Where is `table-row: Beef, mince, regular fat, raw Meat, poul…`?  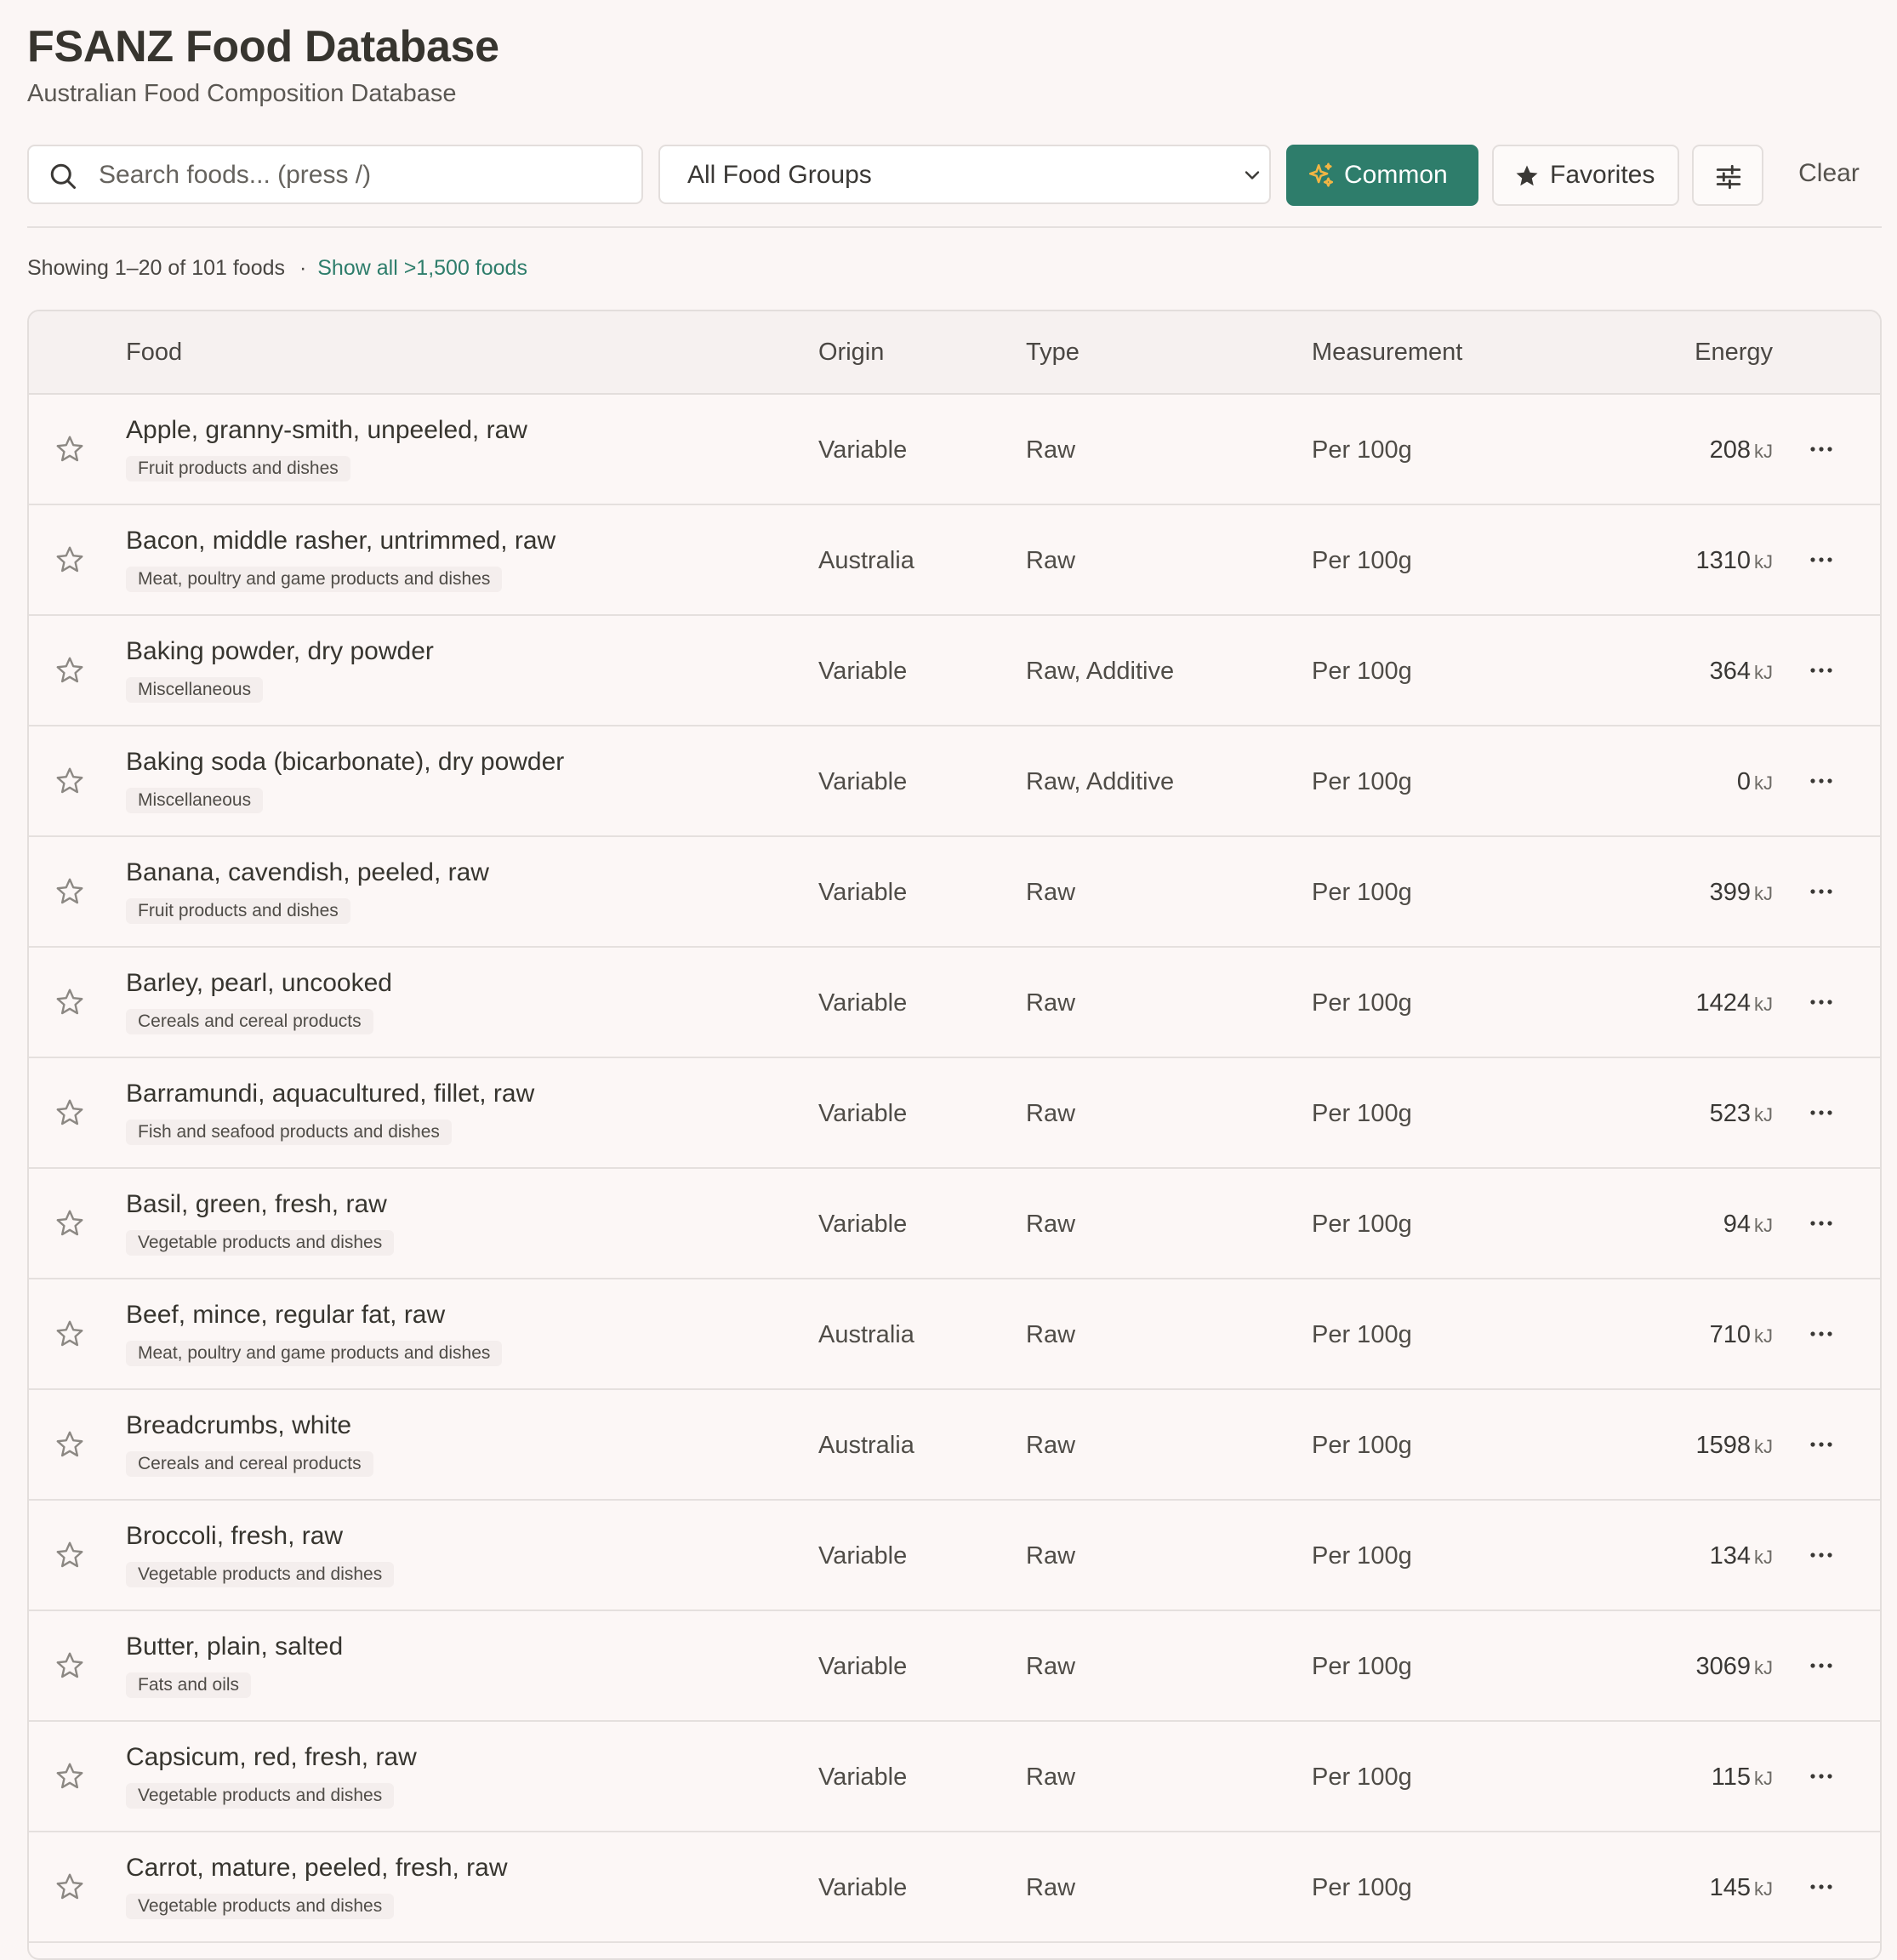
table-row: Beef, mince, regular fat, raw Meat, poul… is located at coordinates (954, 1335).